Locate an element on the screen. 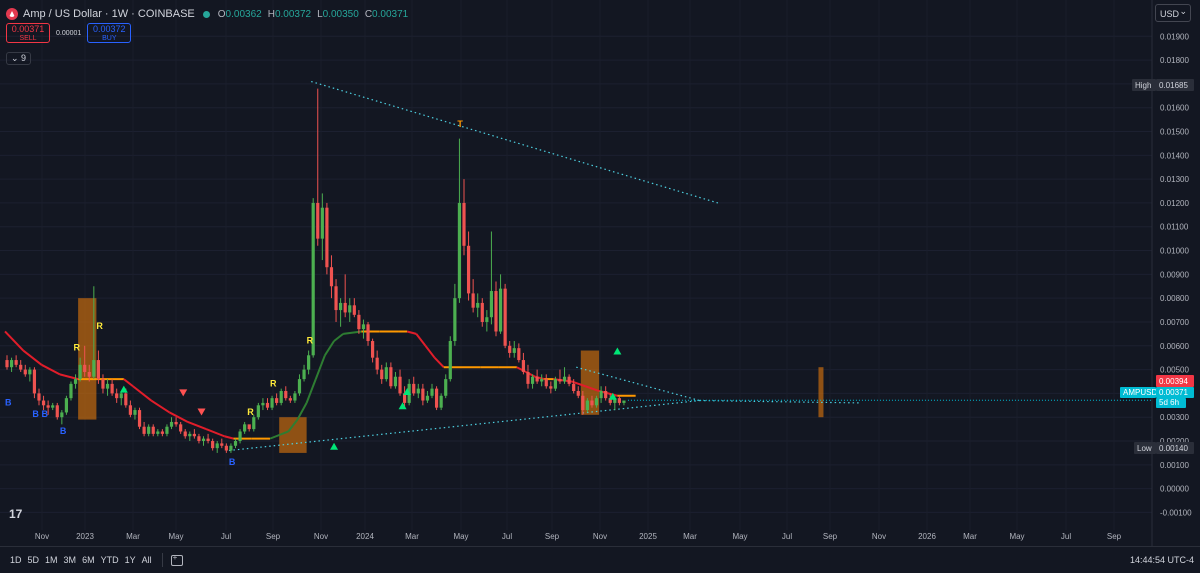  range-6m: 6M is located at coordinates (88, 560).